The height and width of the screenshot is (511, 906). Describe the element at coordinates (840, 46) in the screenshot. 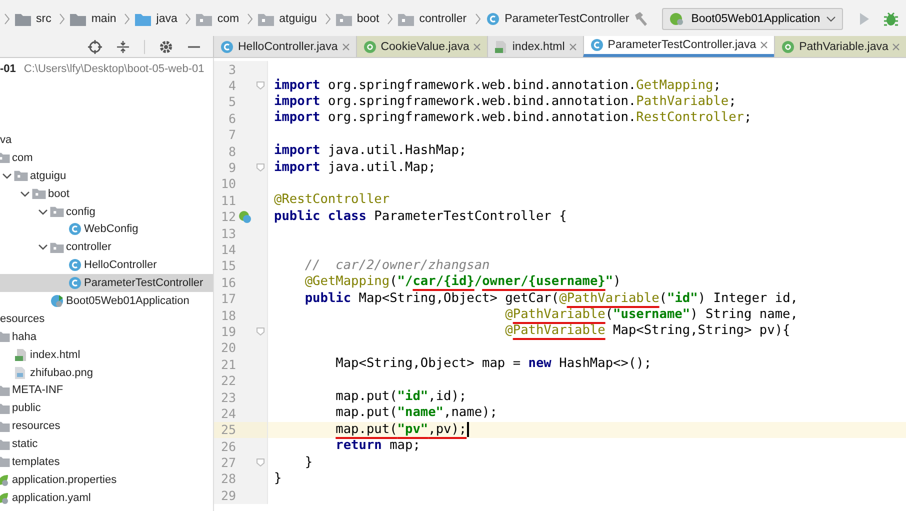

I see `editor-tab: PathVariable.java` at that location.